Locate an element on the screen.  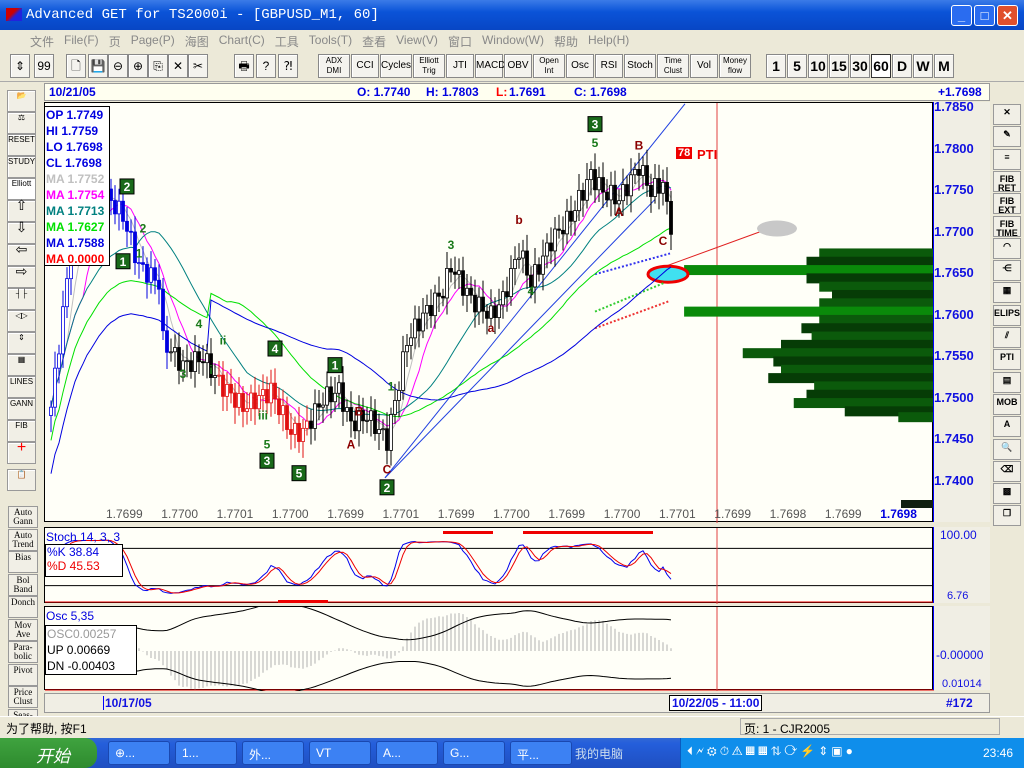
period-1-button: 1 is located at coordinates (776, 66).